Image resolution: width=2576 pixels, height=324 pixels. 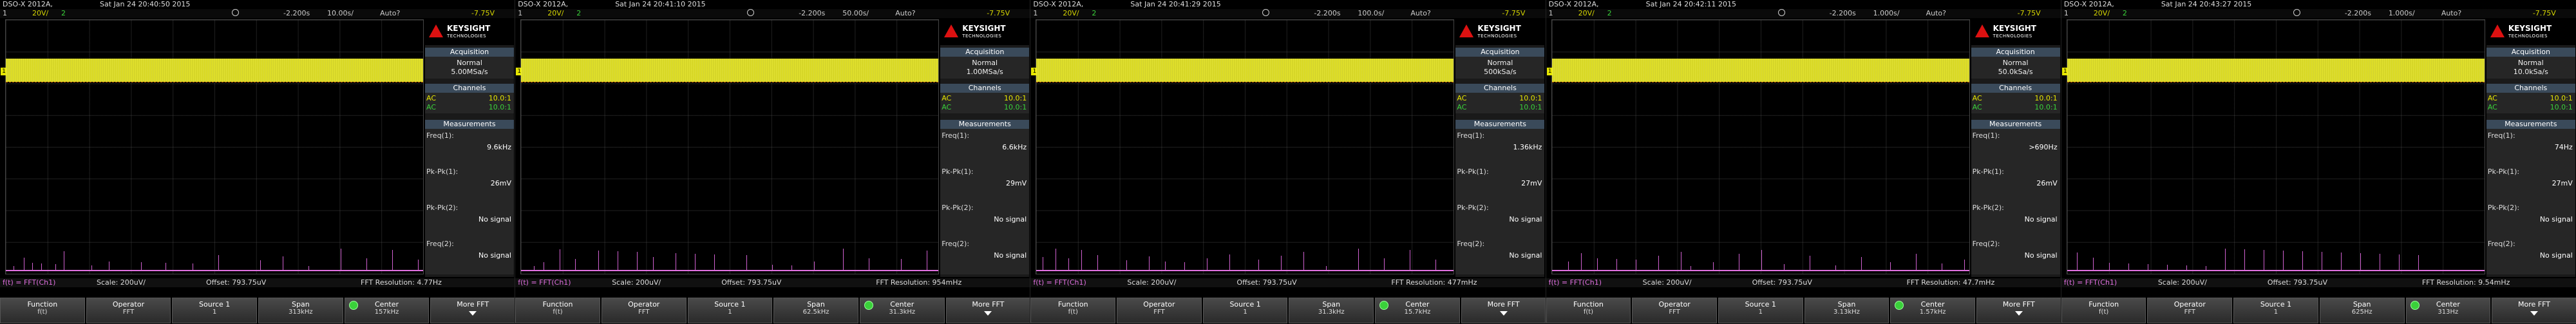 I want to click on fft-source: f(t) = FFT(Ch1), so click(x=30, y=282).